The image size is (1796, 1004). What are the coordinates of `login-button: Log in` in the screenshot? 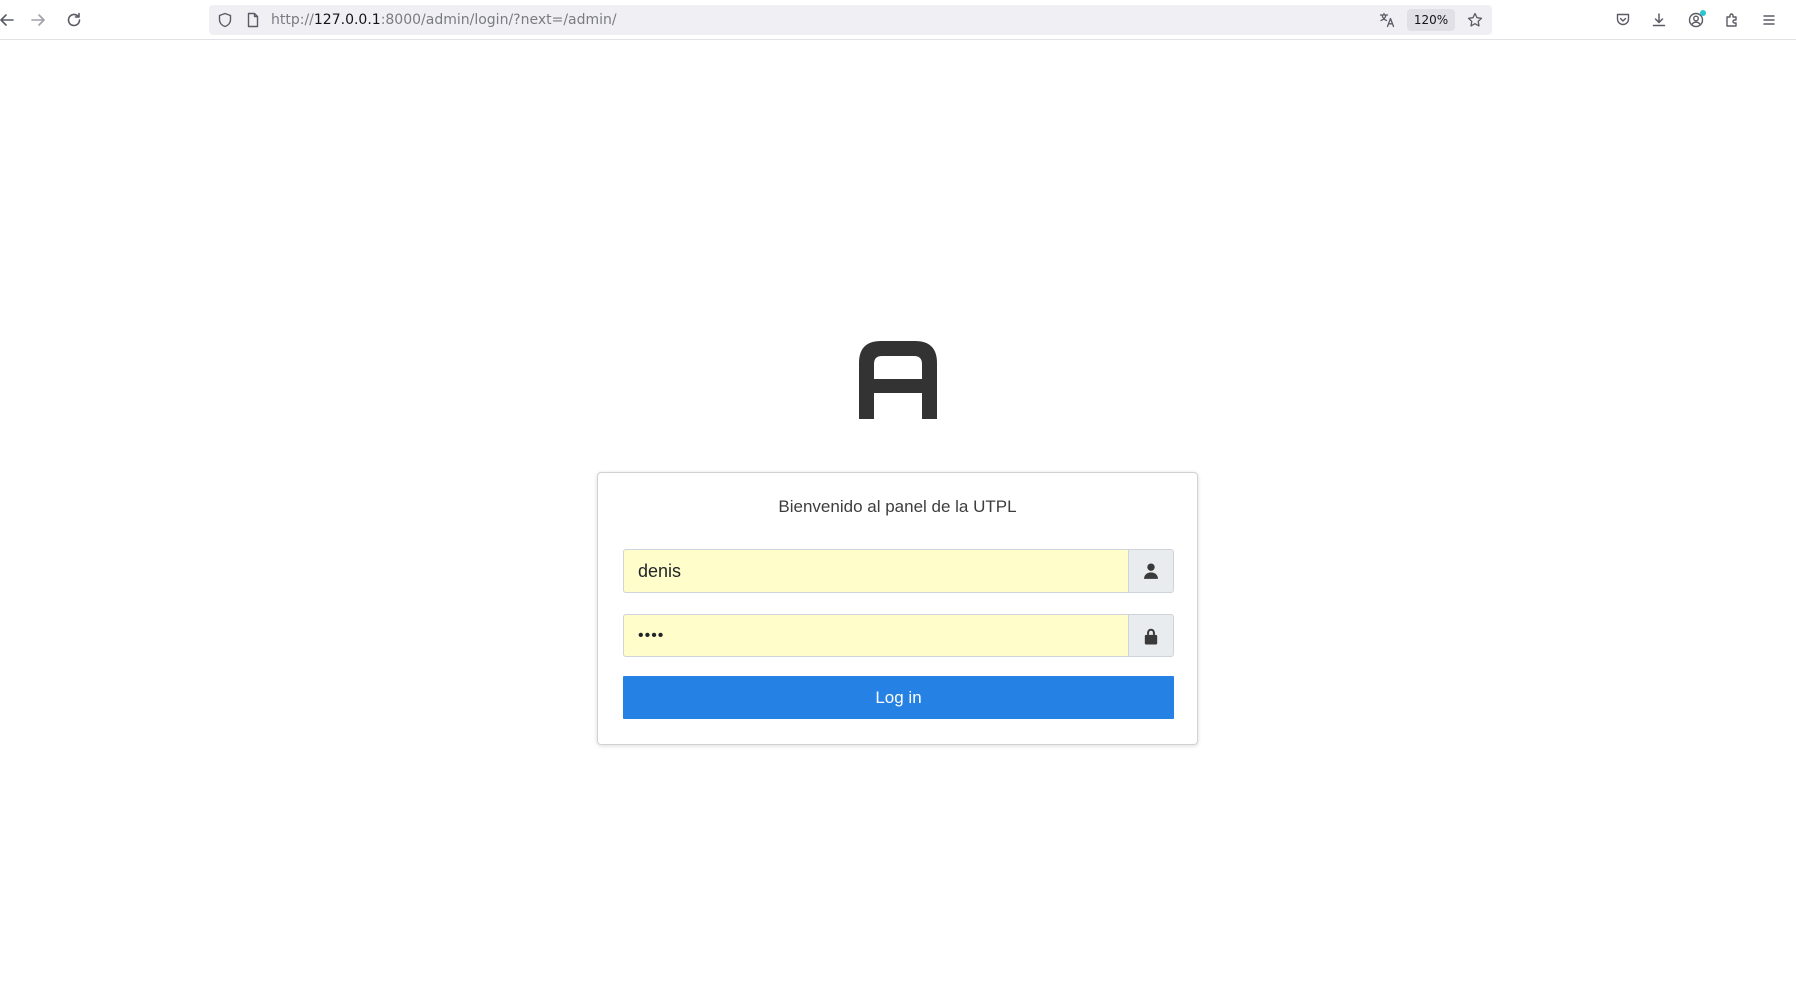 It's located at (898, 697).